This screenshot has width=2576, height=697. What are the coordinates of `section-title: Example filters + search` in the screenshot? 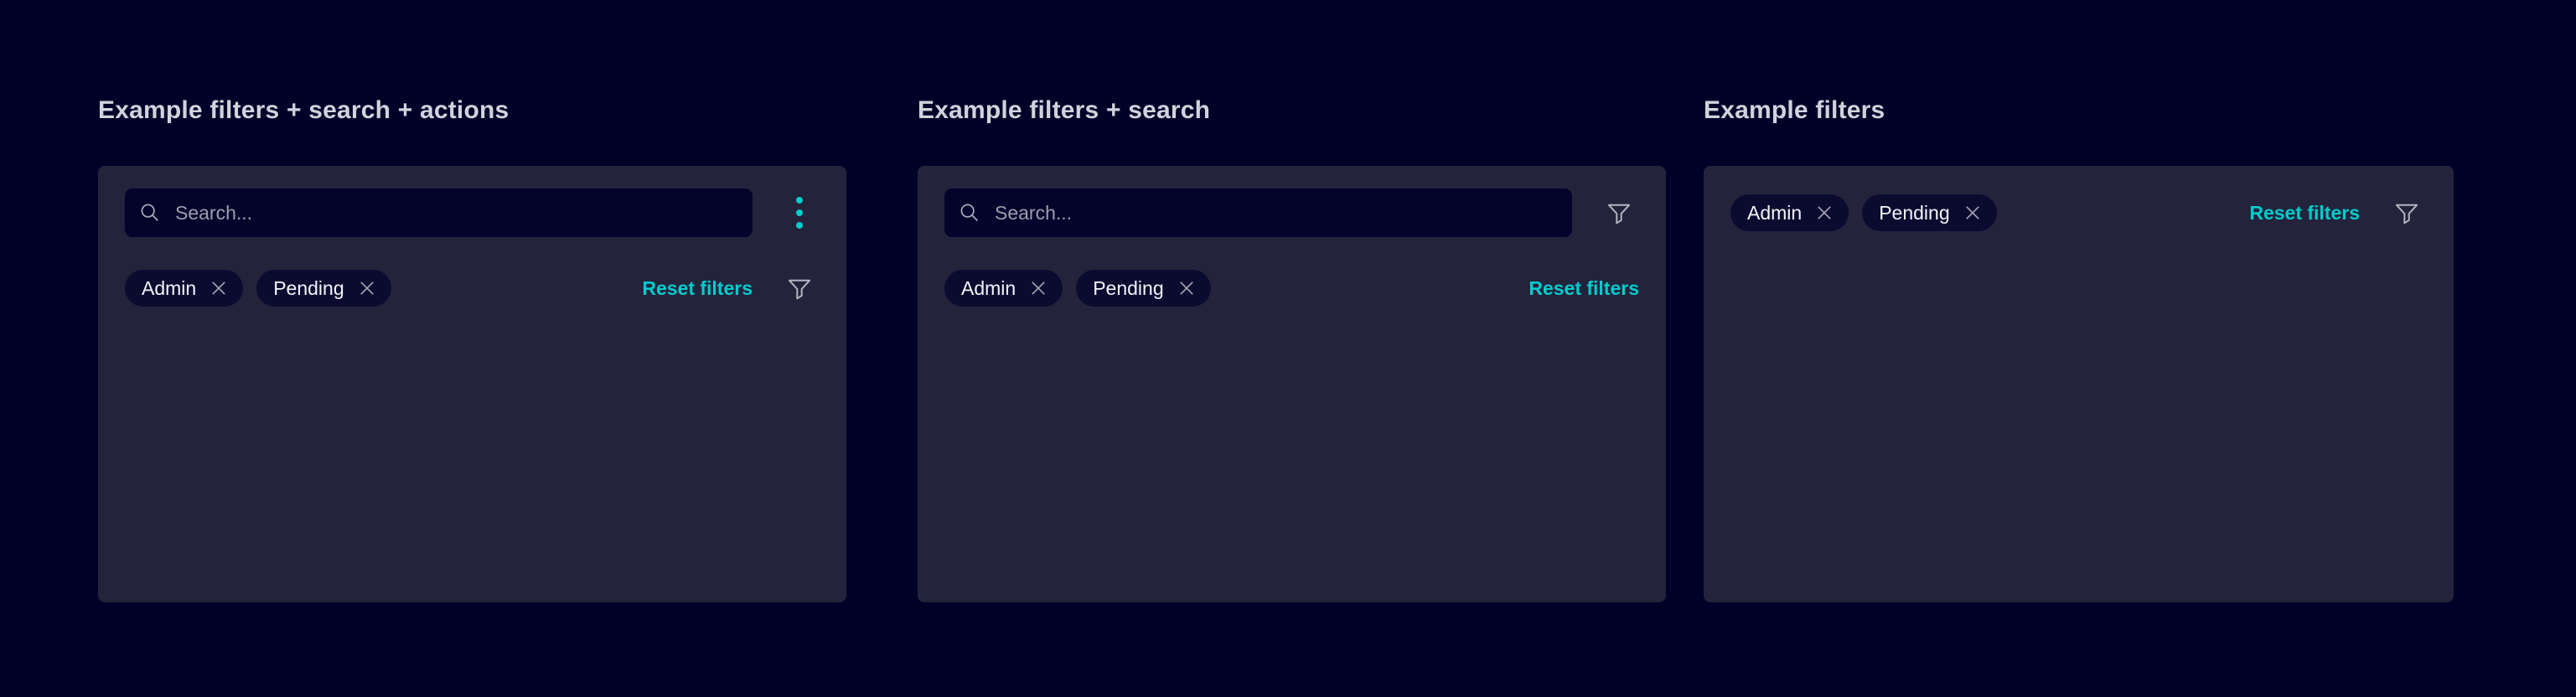 It's located at (1064, 110).